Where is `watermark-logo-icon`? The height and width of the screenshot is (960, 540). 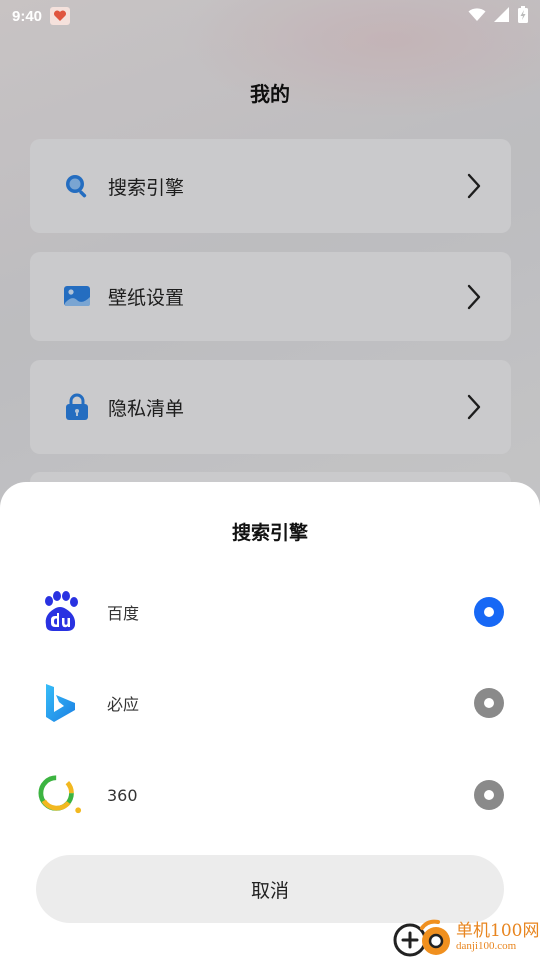
watermark-logo-icon is located at coordinates (423, 938).